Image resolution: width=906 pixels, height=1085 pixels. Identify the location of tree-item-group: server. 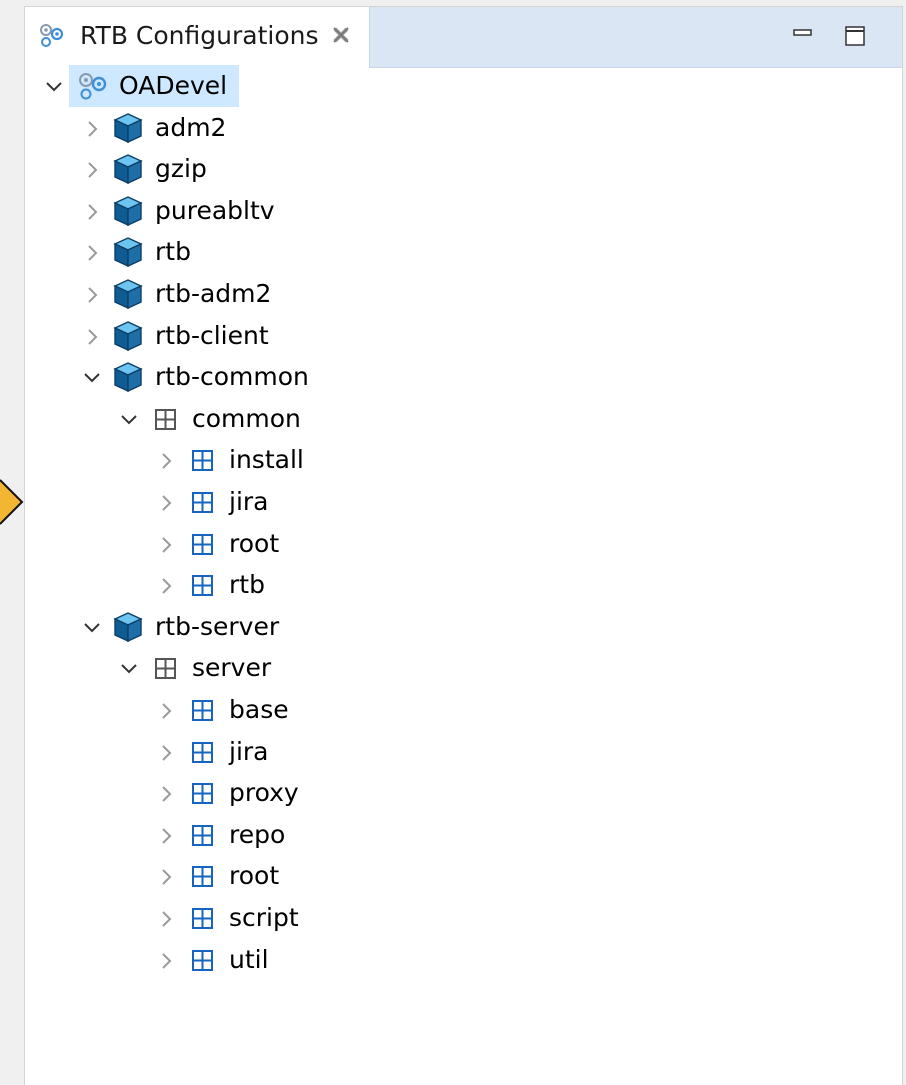
(325, 672).